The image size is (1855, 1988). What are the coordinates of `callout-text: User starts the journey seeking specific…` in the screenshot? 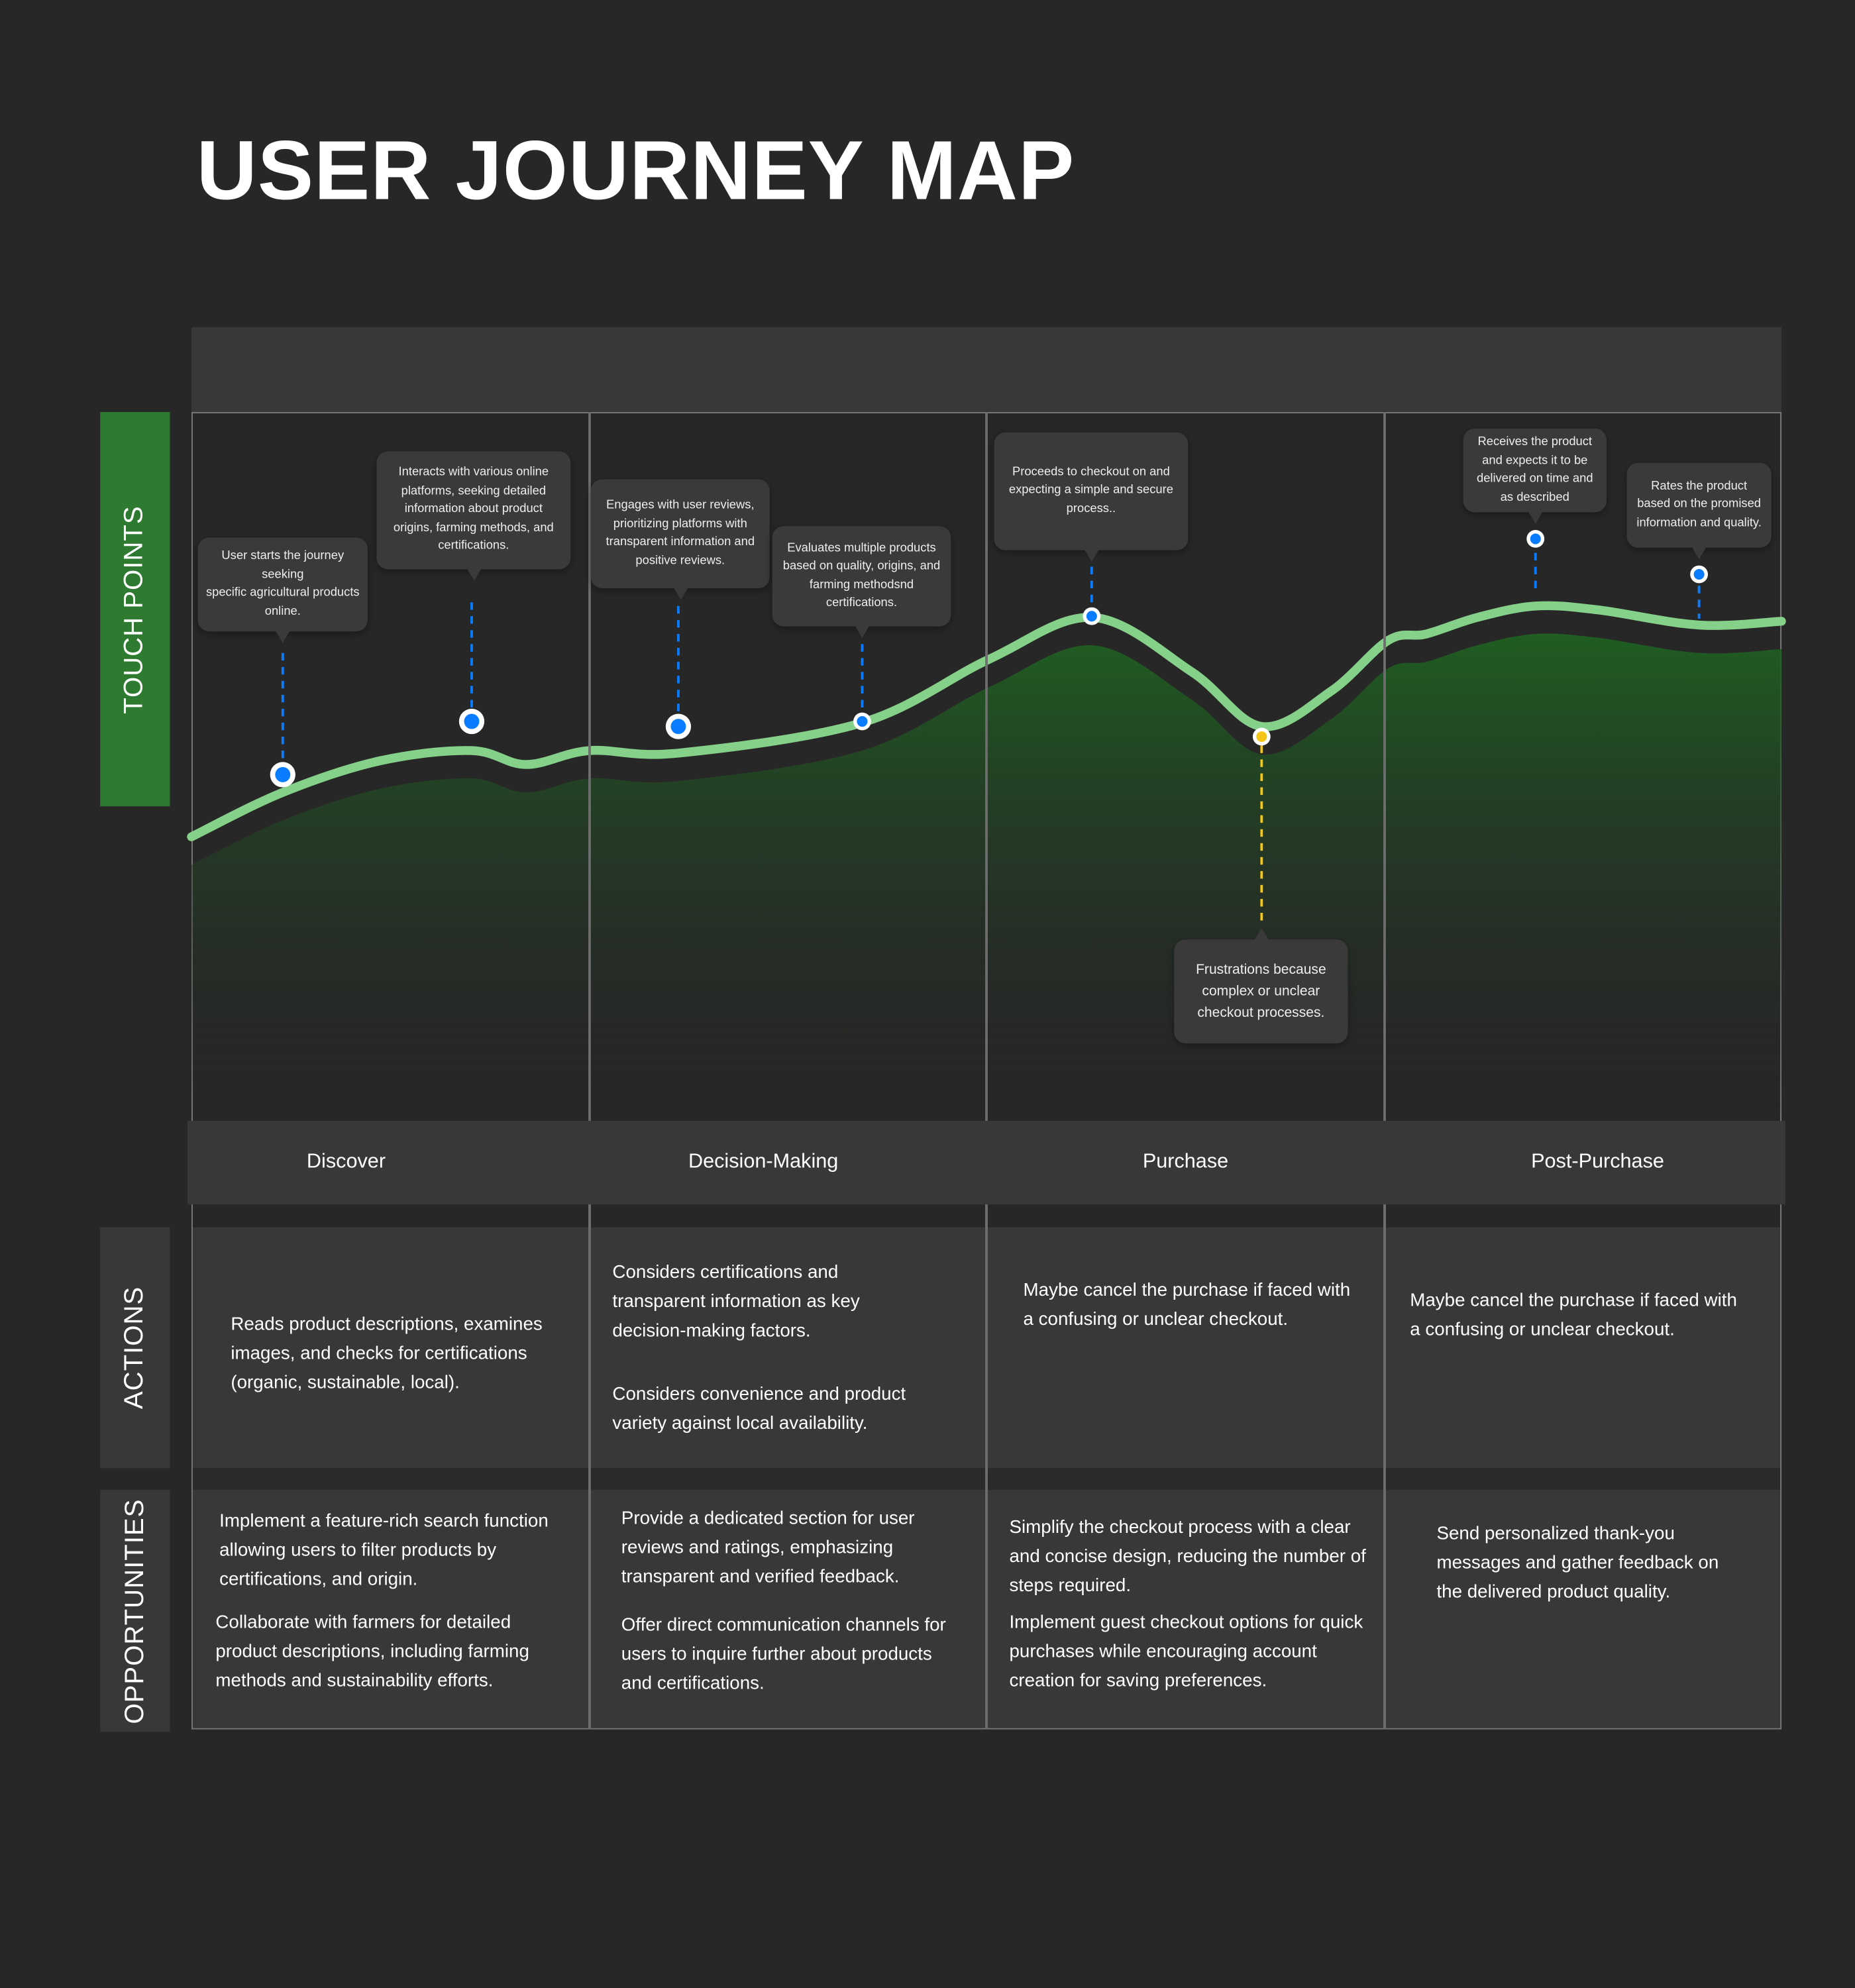 It's located at (282, 584).